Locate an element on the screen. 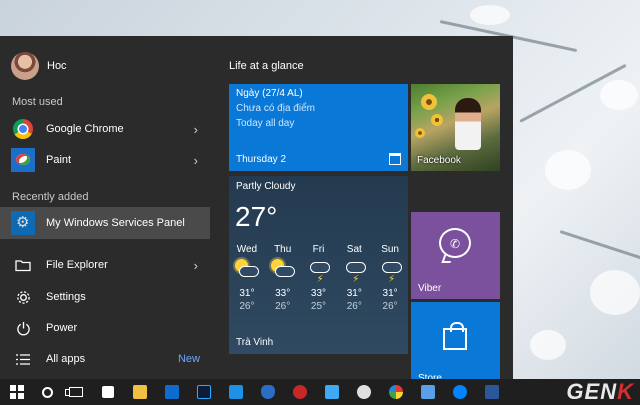 The width and height of the screenshot is (640, 405). forecast-day: Sun ⚡ 31° 26° is located at coordinates (390, 278).